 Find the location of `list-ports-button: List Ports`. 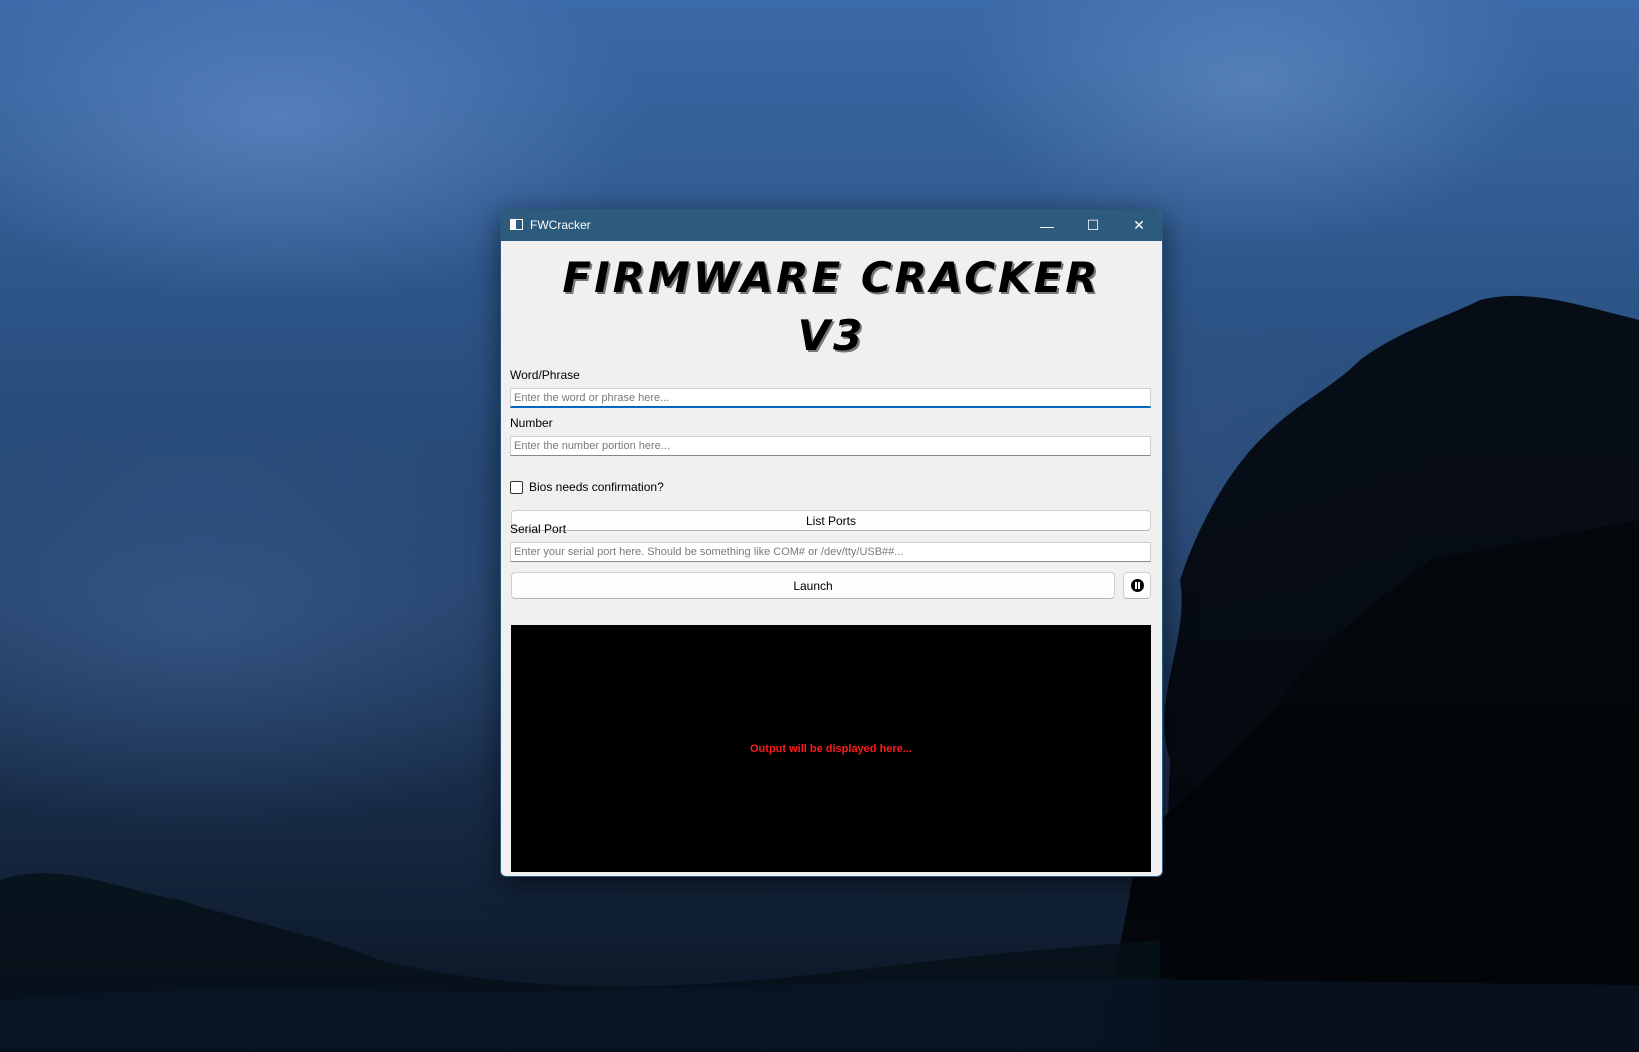

list-ports-button: List Ports is located at coordinates (831, 520).